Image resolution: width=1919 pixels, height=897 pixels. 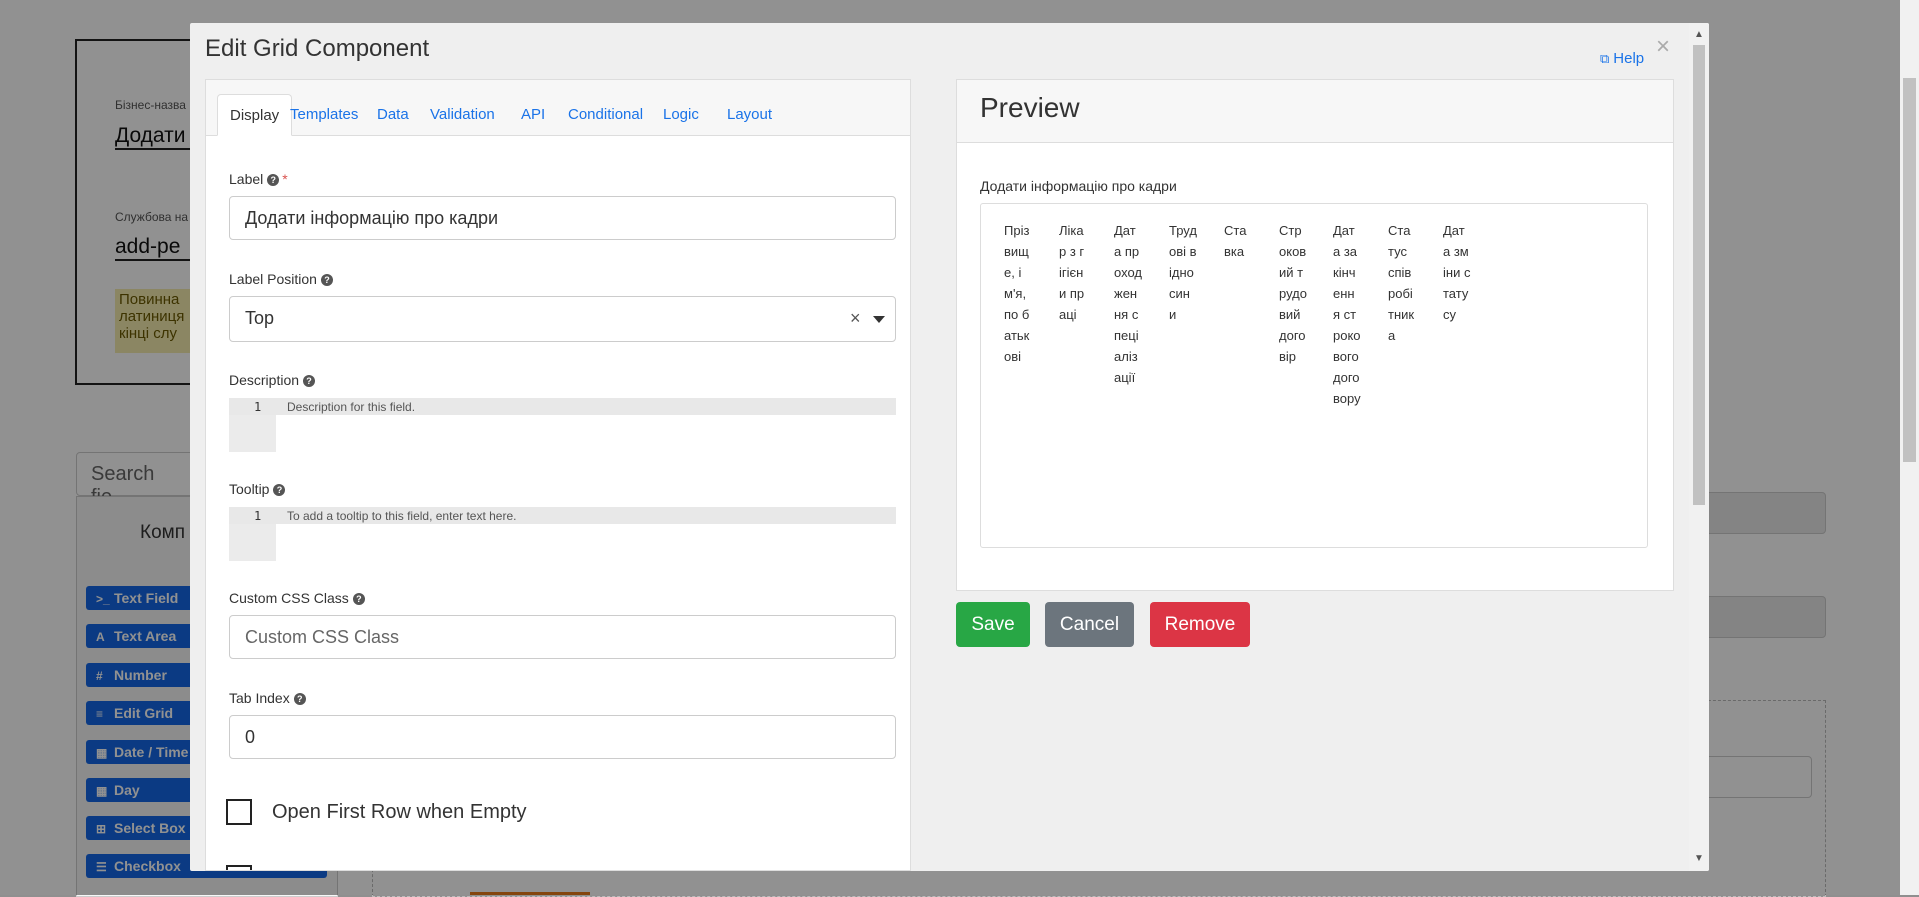 What do you see at coordinates (681, 114) in the screenshot?
I see `tab-logic: Logic` at bounding box center [681, 114].